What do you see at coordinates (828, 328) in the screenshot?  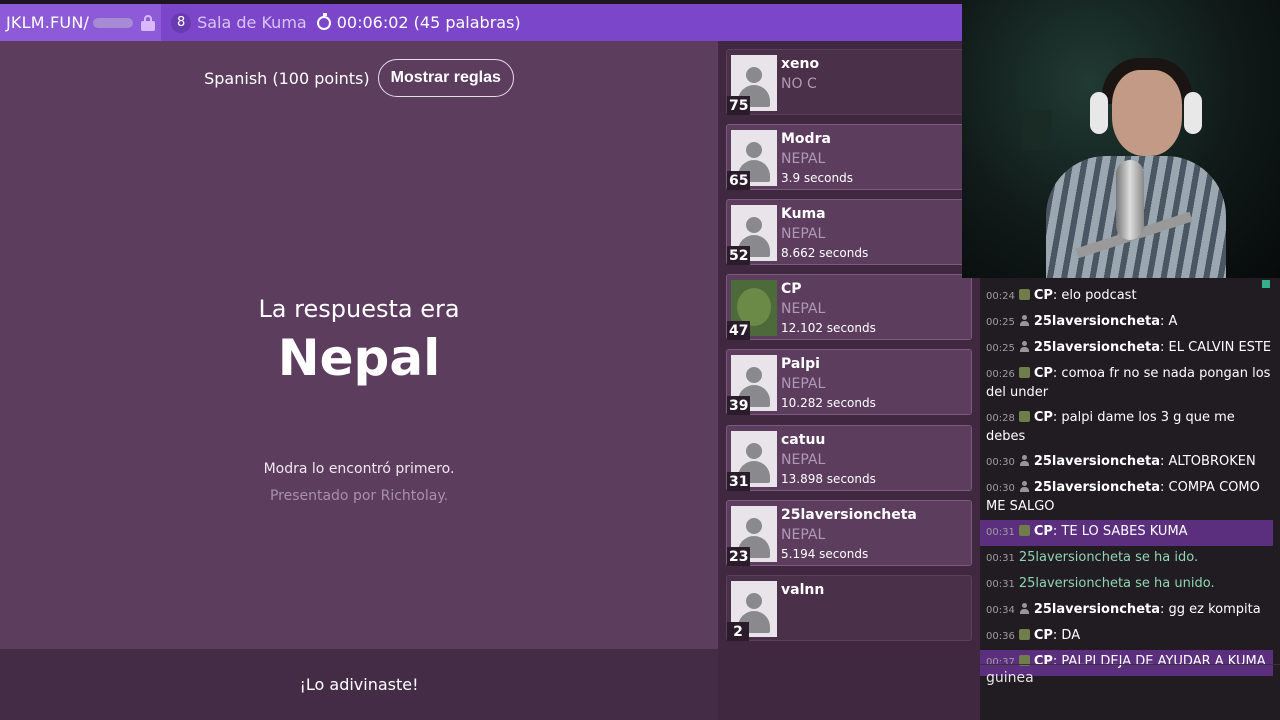 I see `player-time: 12.102 seconds` at bounding box center [828, 328].